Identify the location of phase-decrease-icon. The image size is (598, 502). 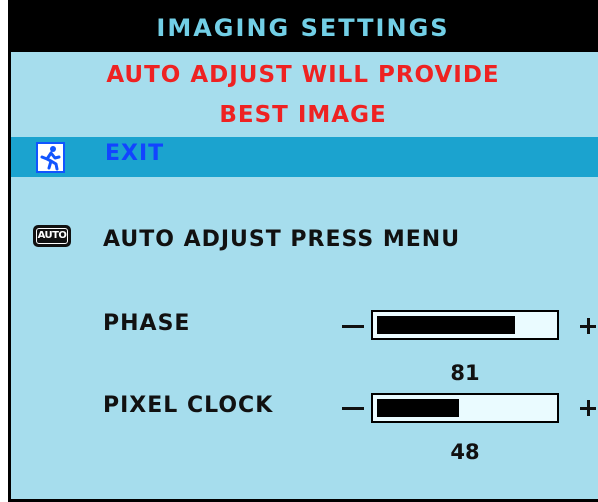
(353, 326).